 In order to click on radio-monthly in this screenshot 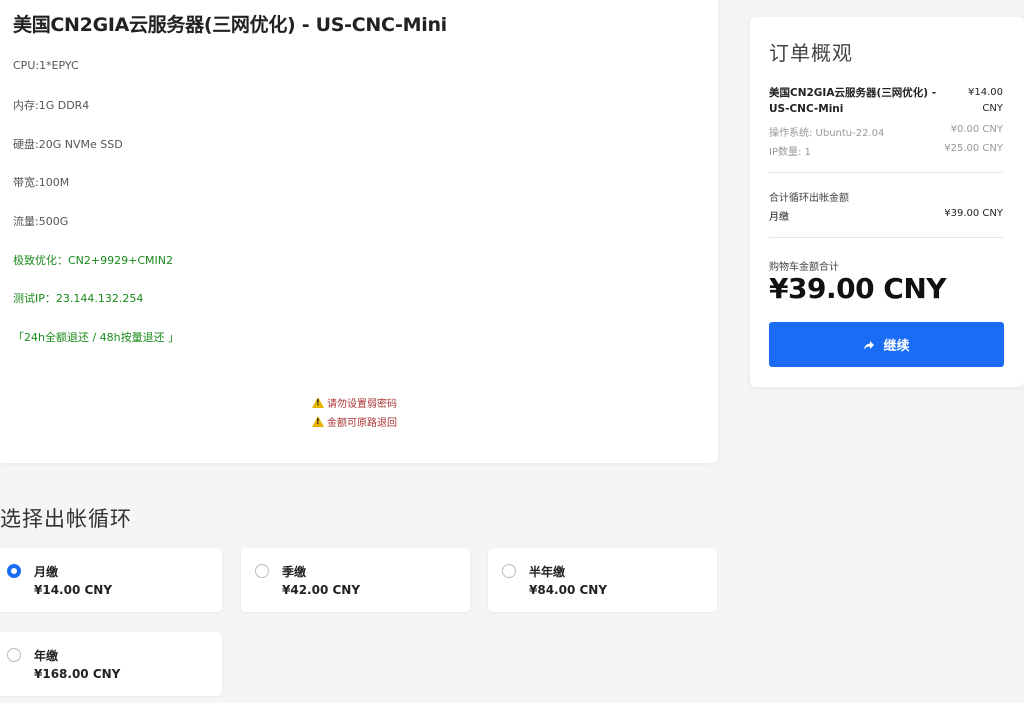, I will do `click(14, 571)`.